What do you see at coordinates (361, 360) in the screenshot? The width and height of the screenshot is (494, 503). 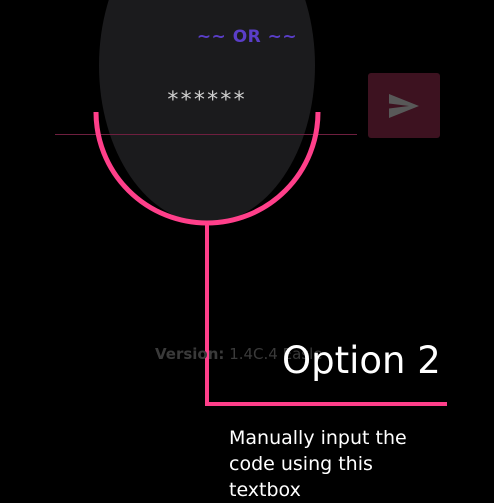 I see `annotation-title: Option 2` at bounding box center [361, 360].